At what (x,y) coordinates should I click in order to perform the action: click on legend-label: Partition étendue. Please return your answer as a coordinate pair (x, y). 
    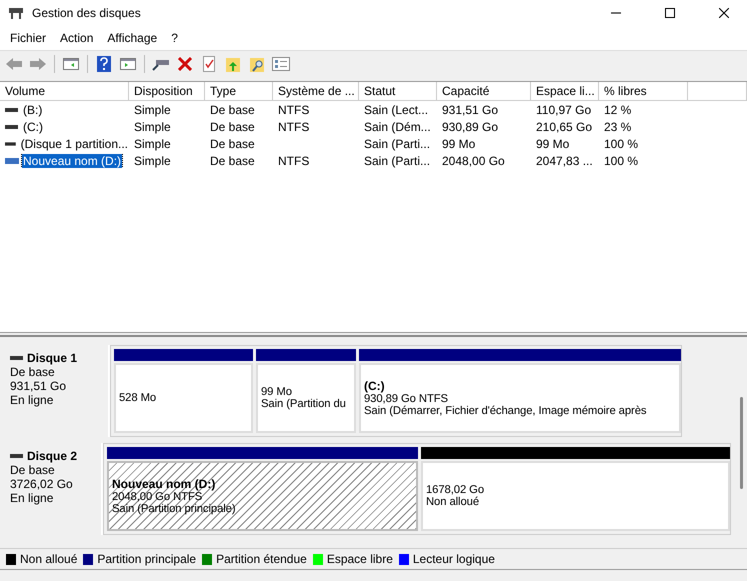
    Looking at the image, I should click on (261, 559).